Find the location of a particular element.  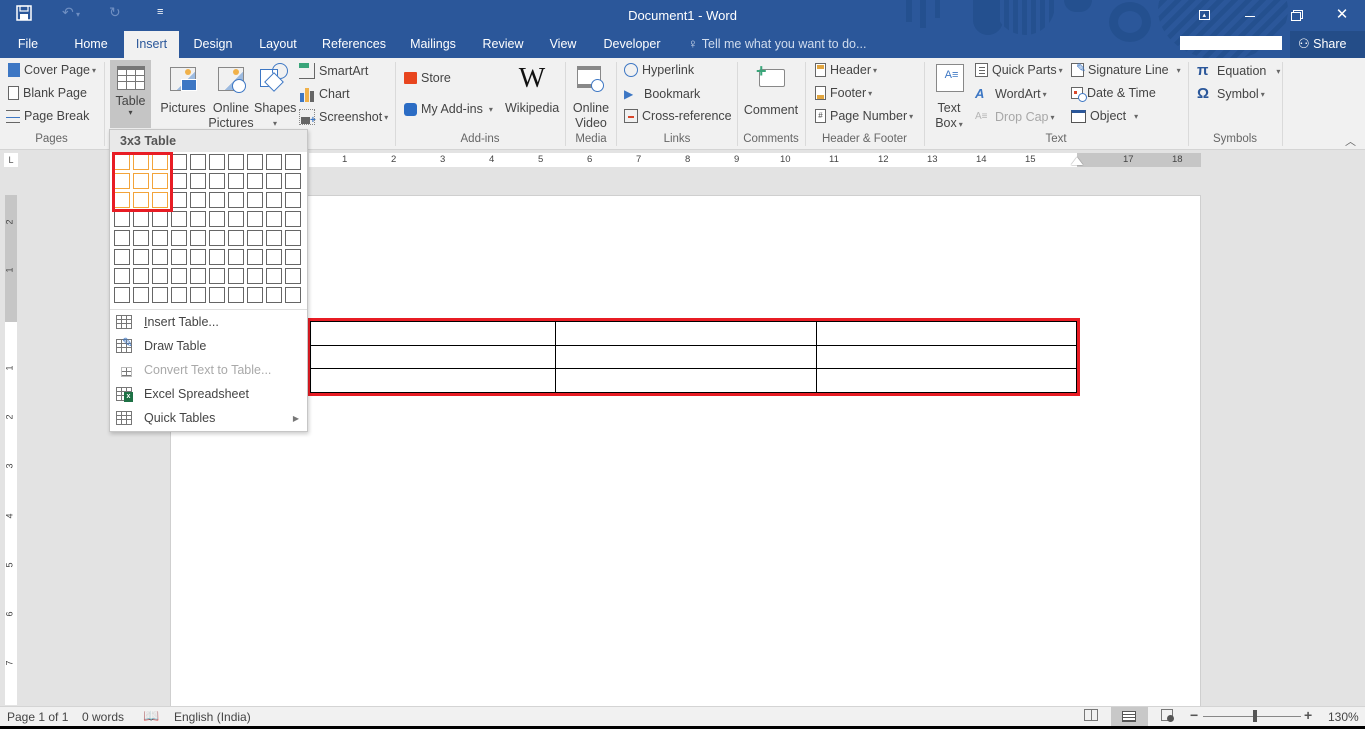

word-count: 0 words is located at coordinates (103, 717).